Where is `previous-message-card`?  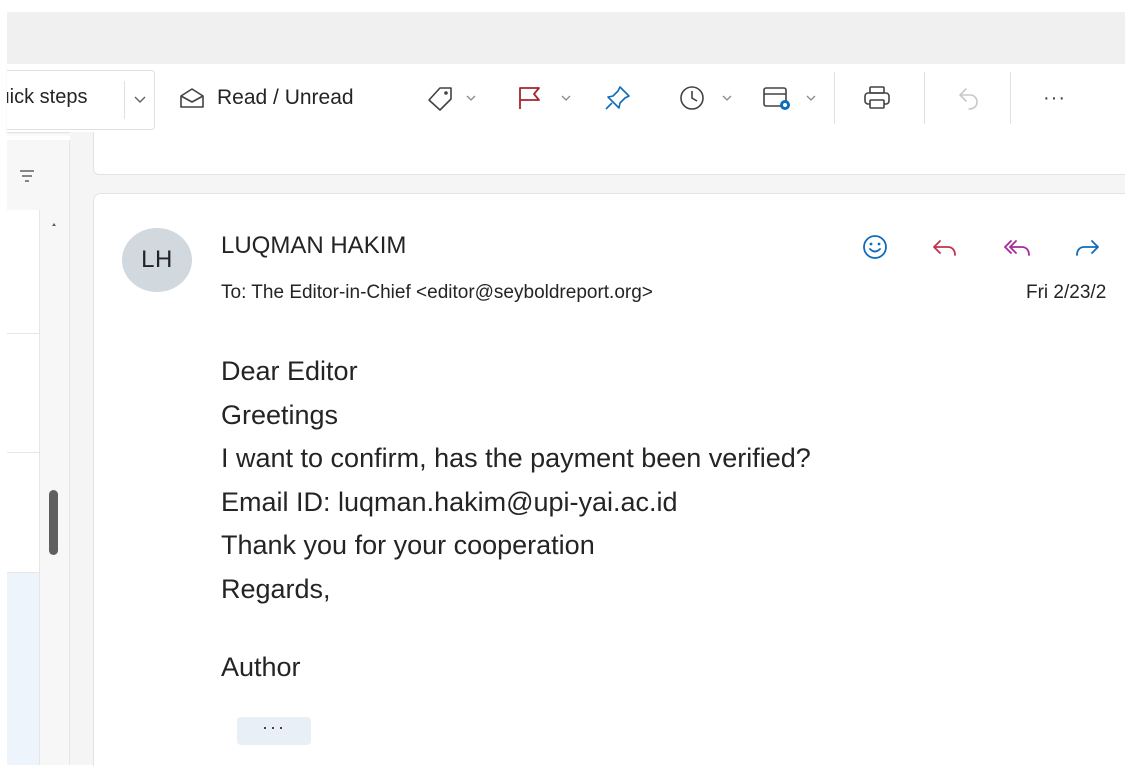
previous-message-card is located at coordinates (609, 153).